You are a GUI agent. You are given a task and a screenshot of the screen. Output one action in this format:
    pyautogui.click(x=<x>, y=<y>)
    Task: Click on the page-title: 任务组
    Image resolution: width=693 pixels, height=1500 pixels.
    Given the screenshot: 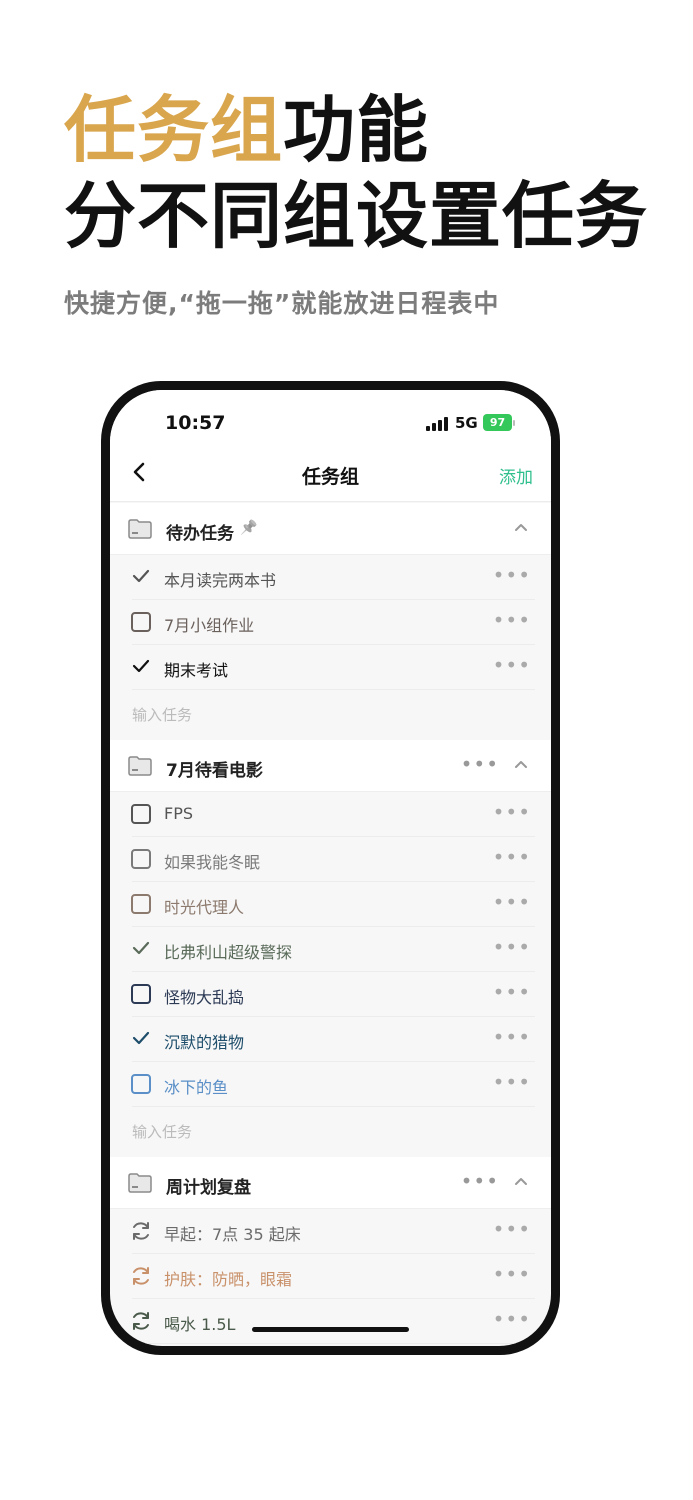 What is the action you would take?
    pyautogui.click(x=330, y=477)
    